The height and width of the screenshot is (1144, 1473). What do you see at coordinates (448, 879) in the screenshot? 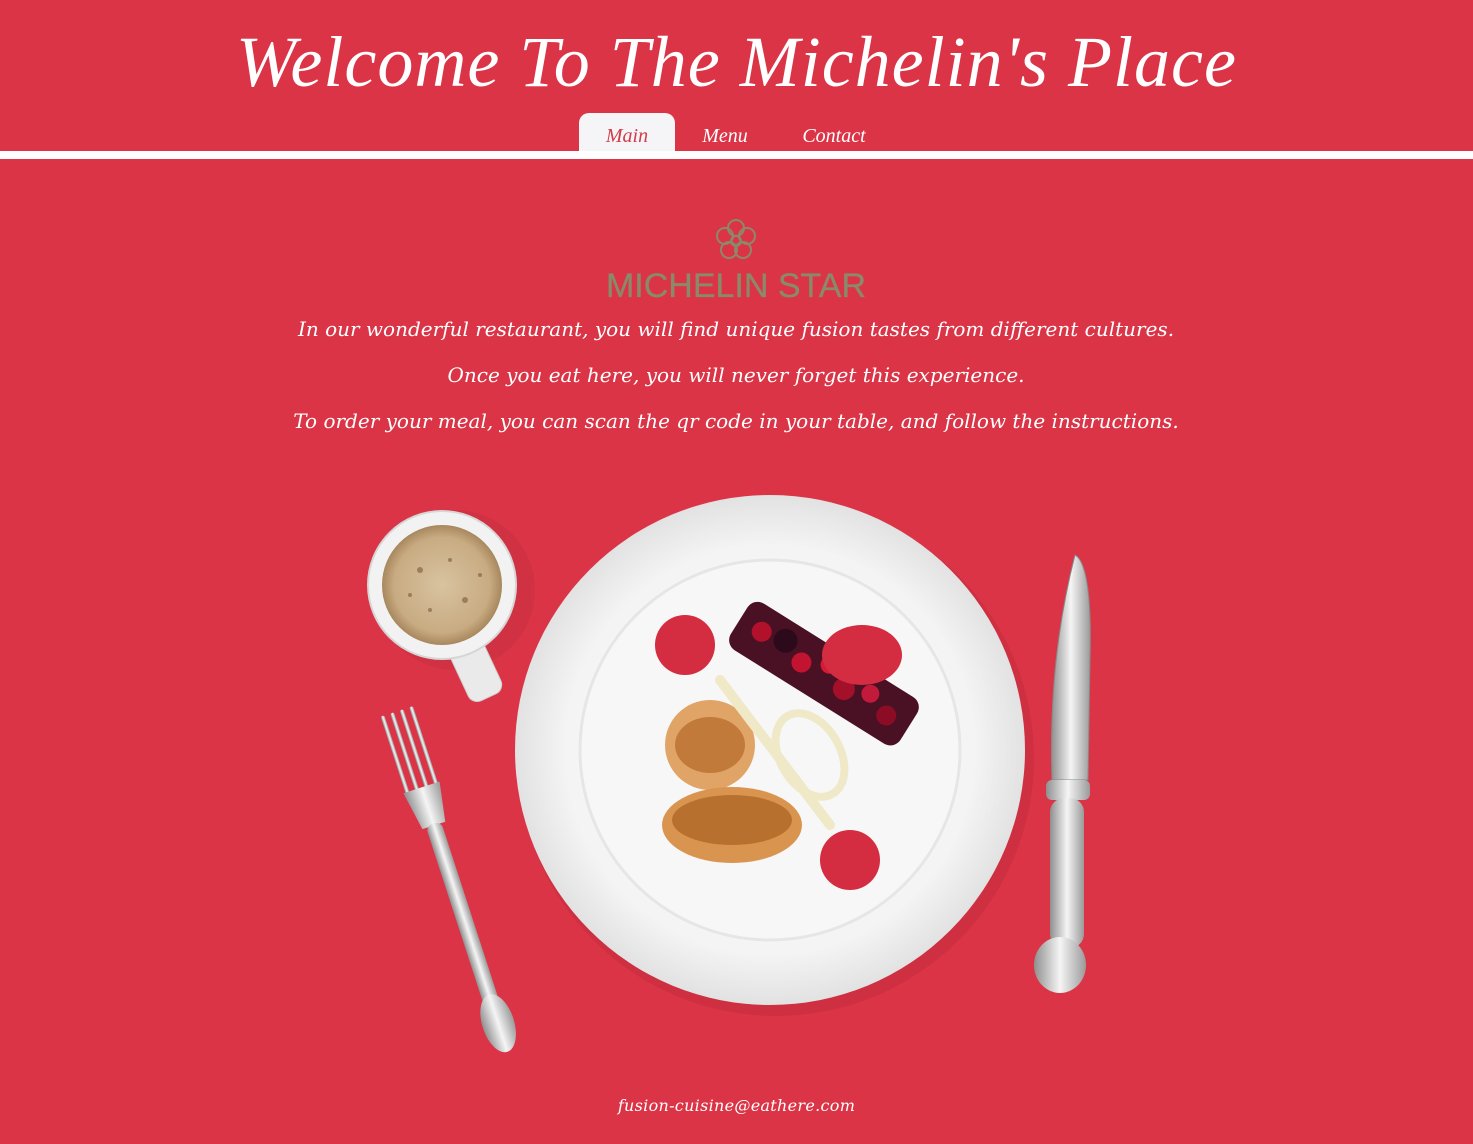
I see `fork-icon` at bounding box center [448, 879].